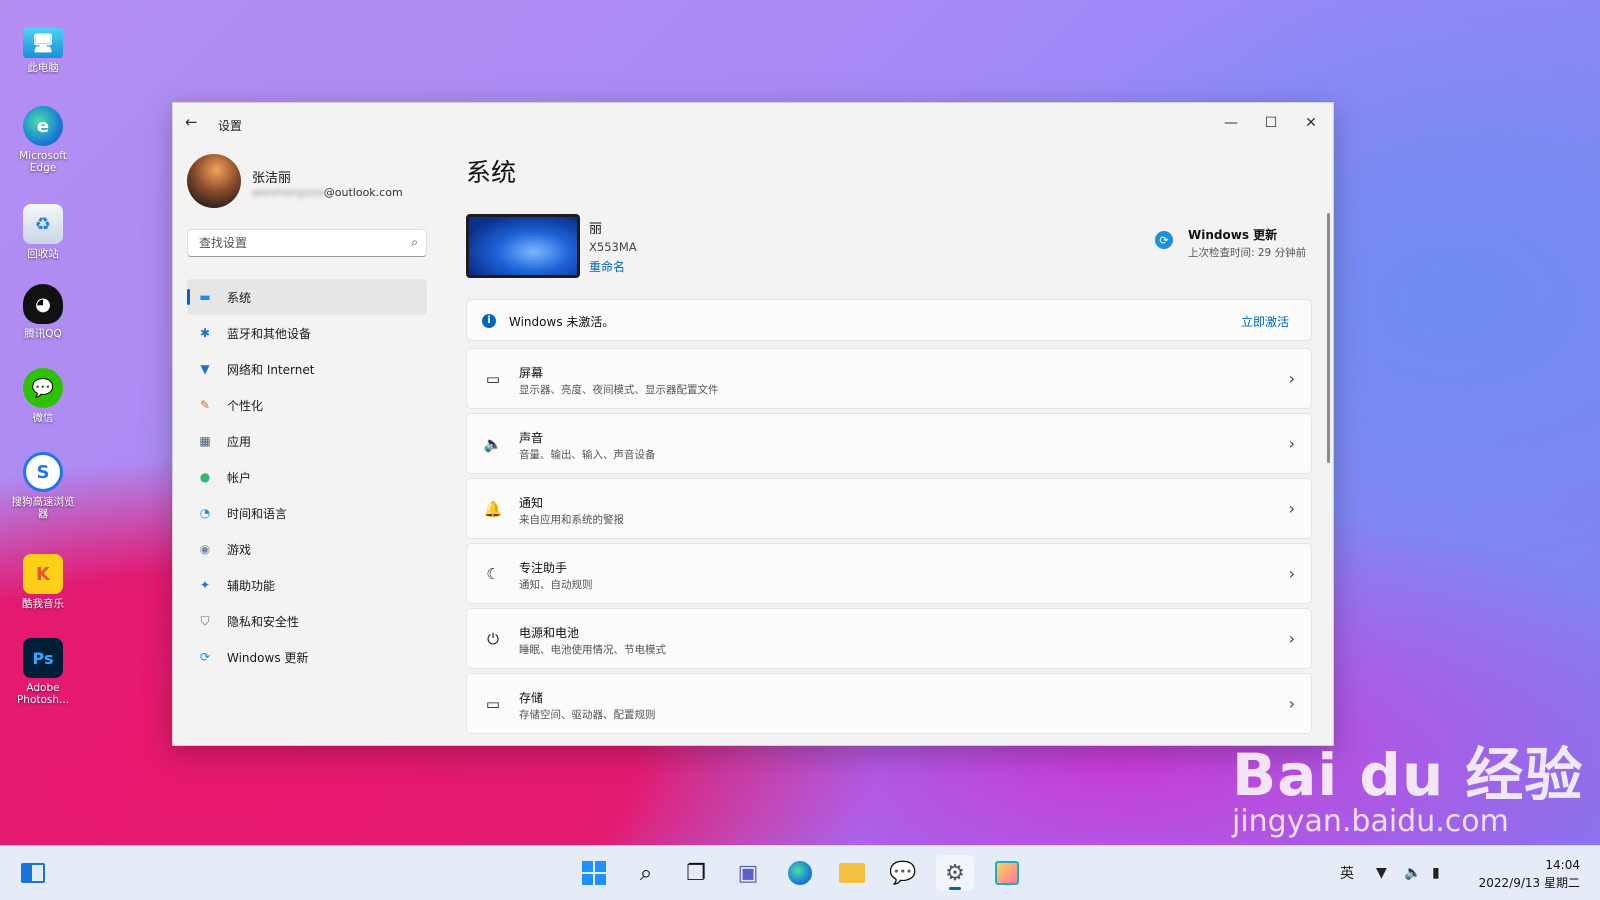  I want to click on sidebar-item-accounts: ● 帐户, so click(307, 477).